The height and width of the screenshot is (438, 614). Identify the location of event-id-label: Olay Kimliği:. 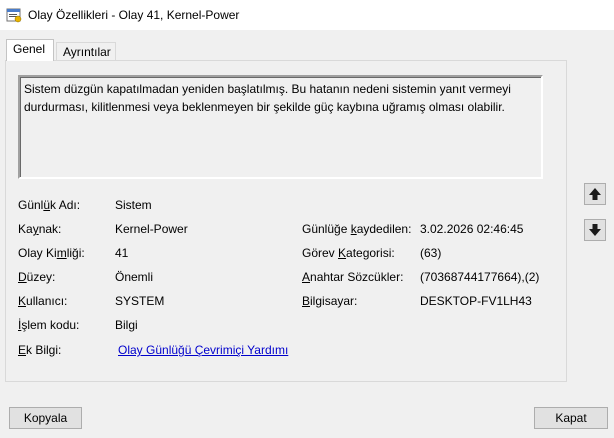
(51, 253).